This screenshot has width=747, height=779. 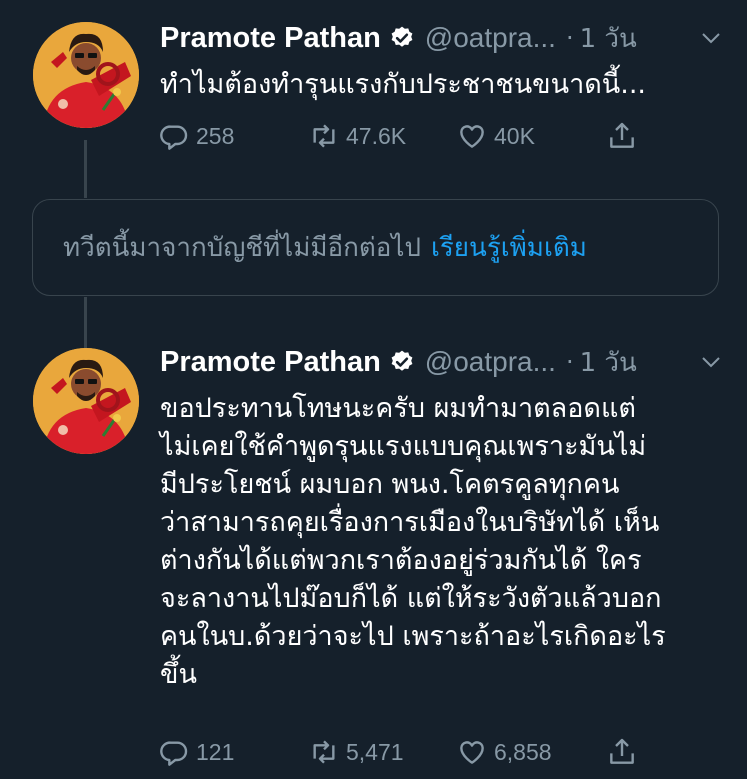 I want to click on like-button: 40K, so click(x=495, y=136).